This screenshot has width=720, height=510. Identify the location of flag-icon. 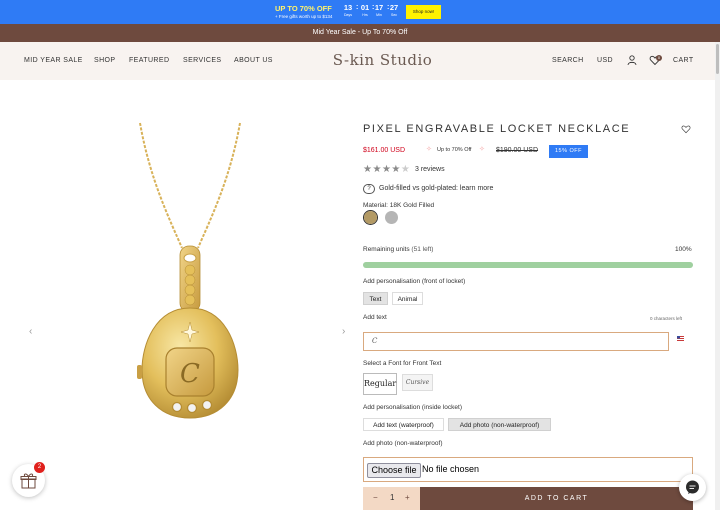
(680, 338).